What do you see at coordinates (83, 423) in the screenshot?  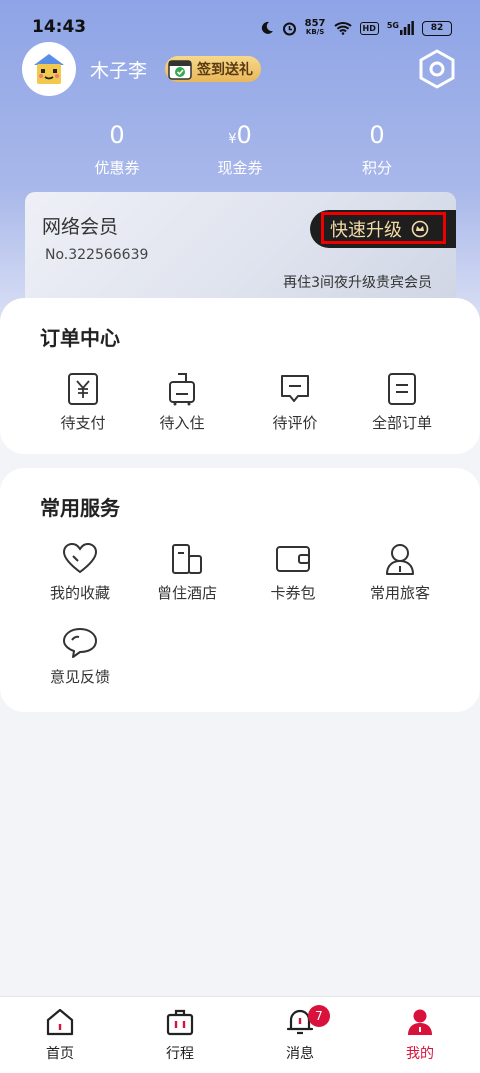 I see `order-item-label: 待支付` at bounding box center [83, 423].